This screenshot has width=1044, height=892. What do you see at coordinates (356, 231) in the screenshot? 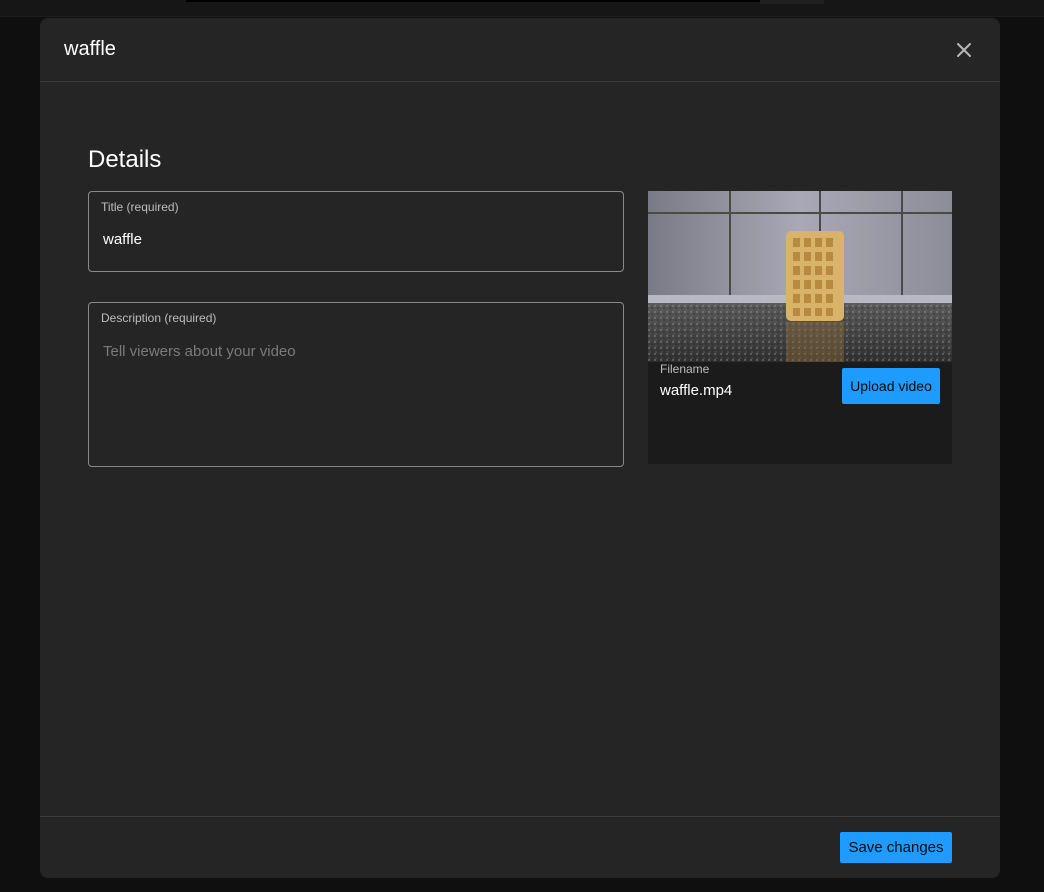
I see `title-field: Title (required) waffle` at bounding box center [356, 231].